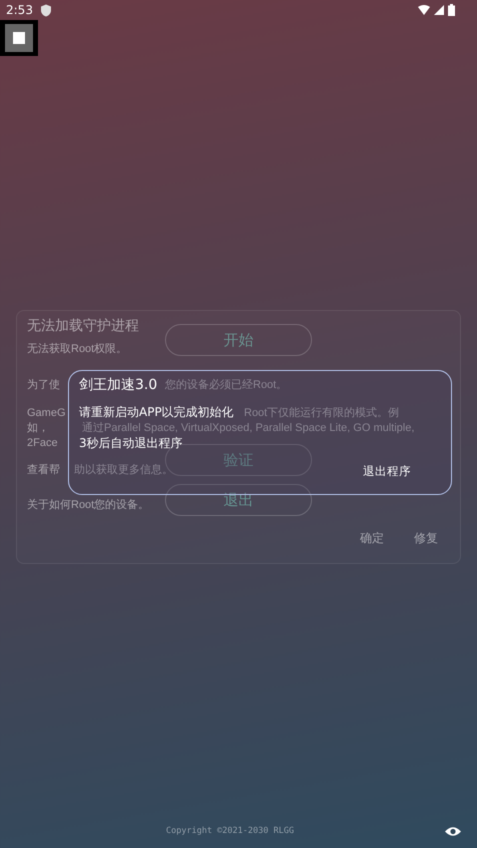 The image size is (477, 848). Describe the element at coordinates (46, 10) in the screenshot. I see `shield-icon` at that location.